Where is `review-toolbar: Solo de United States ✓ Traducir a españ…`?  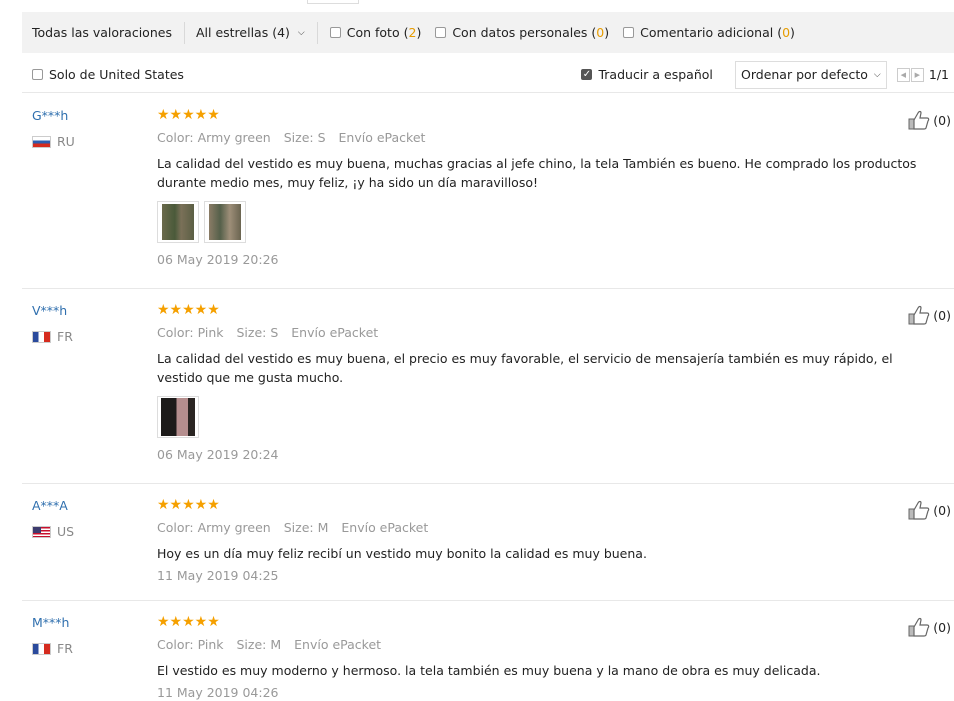 review-toolbar: Solo de United States ✓ Traducir a españ… is located at coordinates (488, 75).